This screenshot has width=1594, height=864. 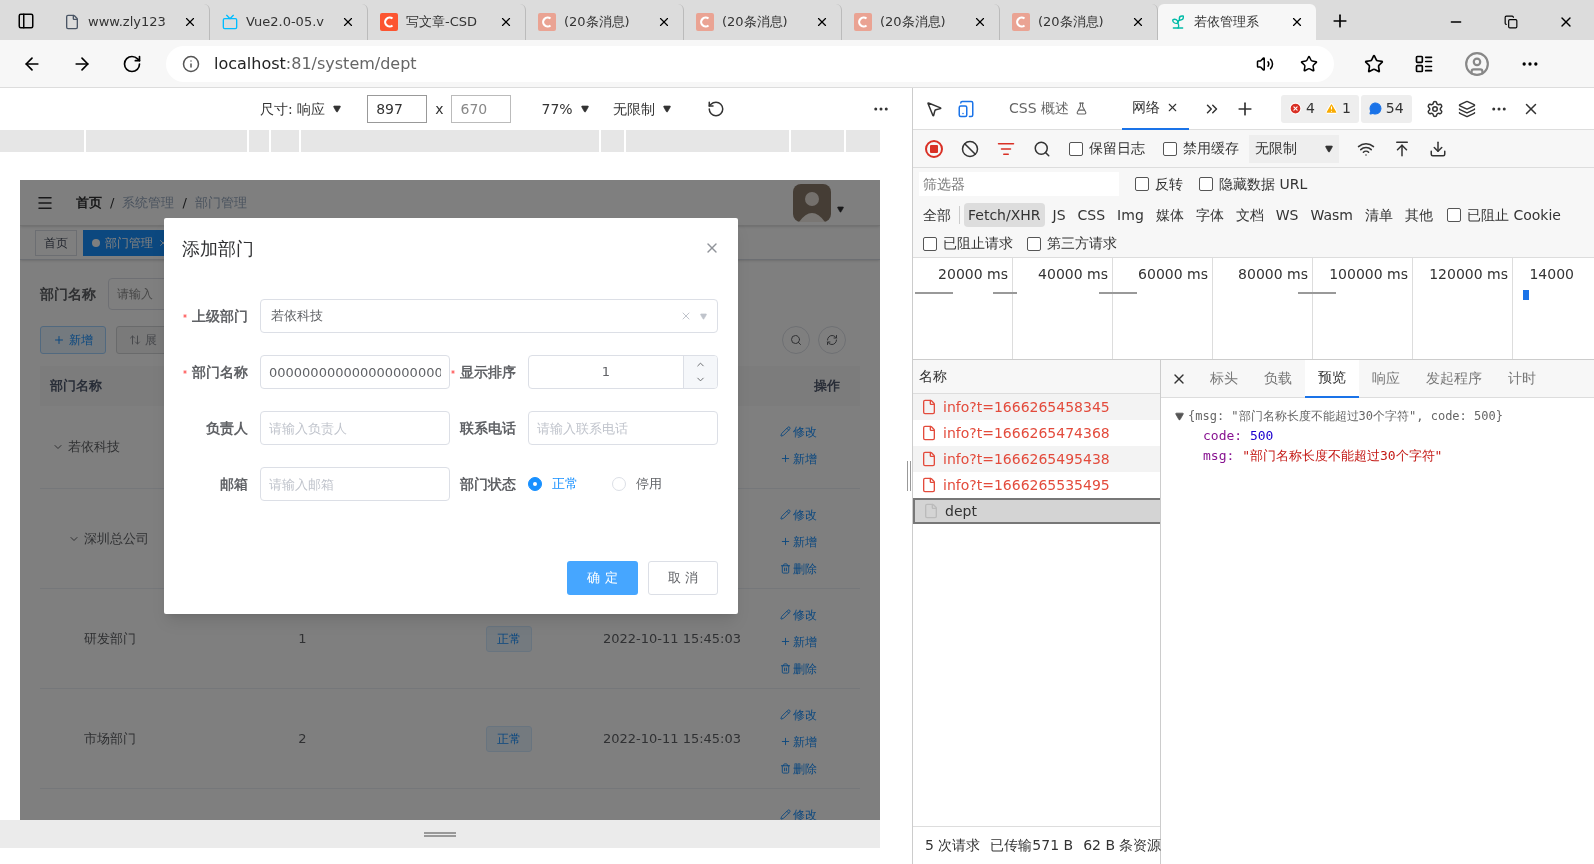 What do you see at coordinates (26, 21) in the screenshot?
I see `tab-actions-icon` at bounding box center [26, 21].